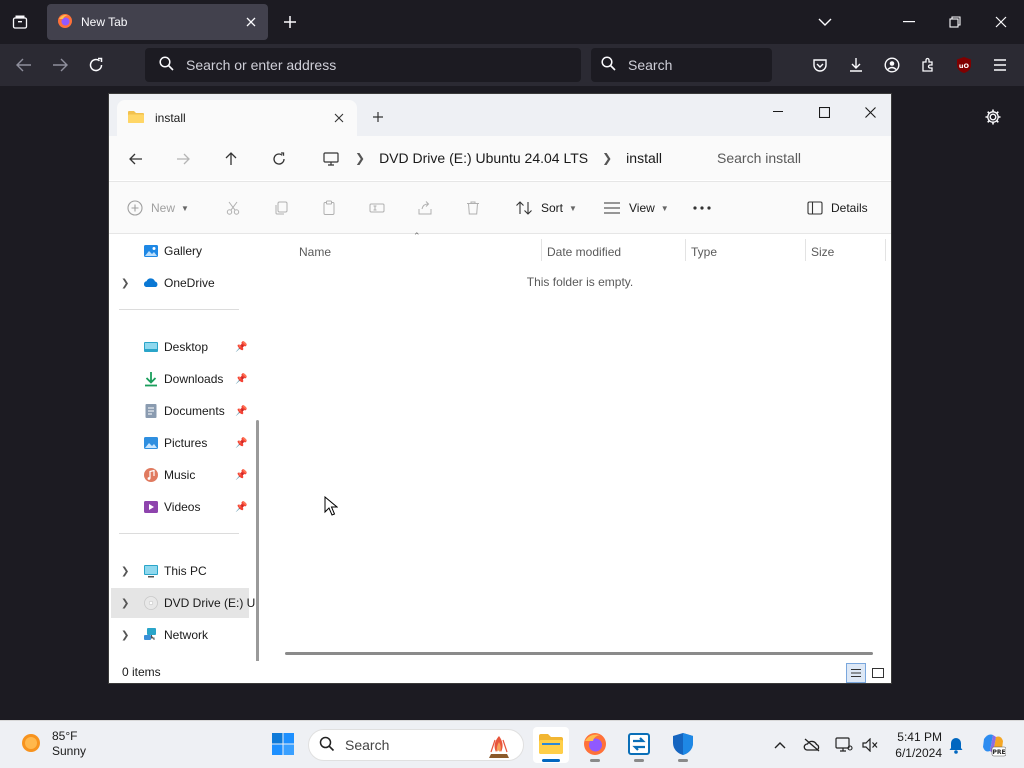 This screenshot has width=1024, height=768. I want to click on new-button: New ▼, so click(158, 208).